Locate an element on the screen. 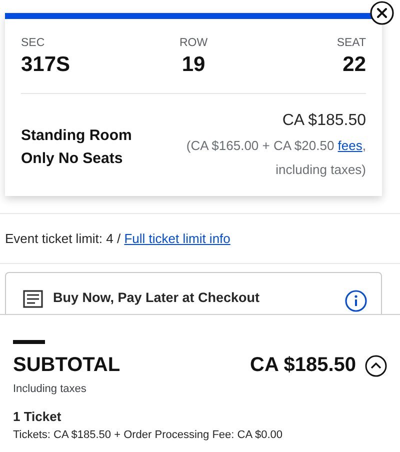  close-icon is located at coordinates (382, 13).